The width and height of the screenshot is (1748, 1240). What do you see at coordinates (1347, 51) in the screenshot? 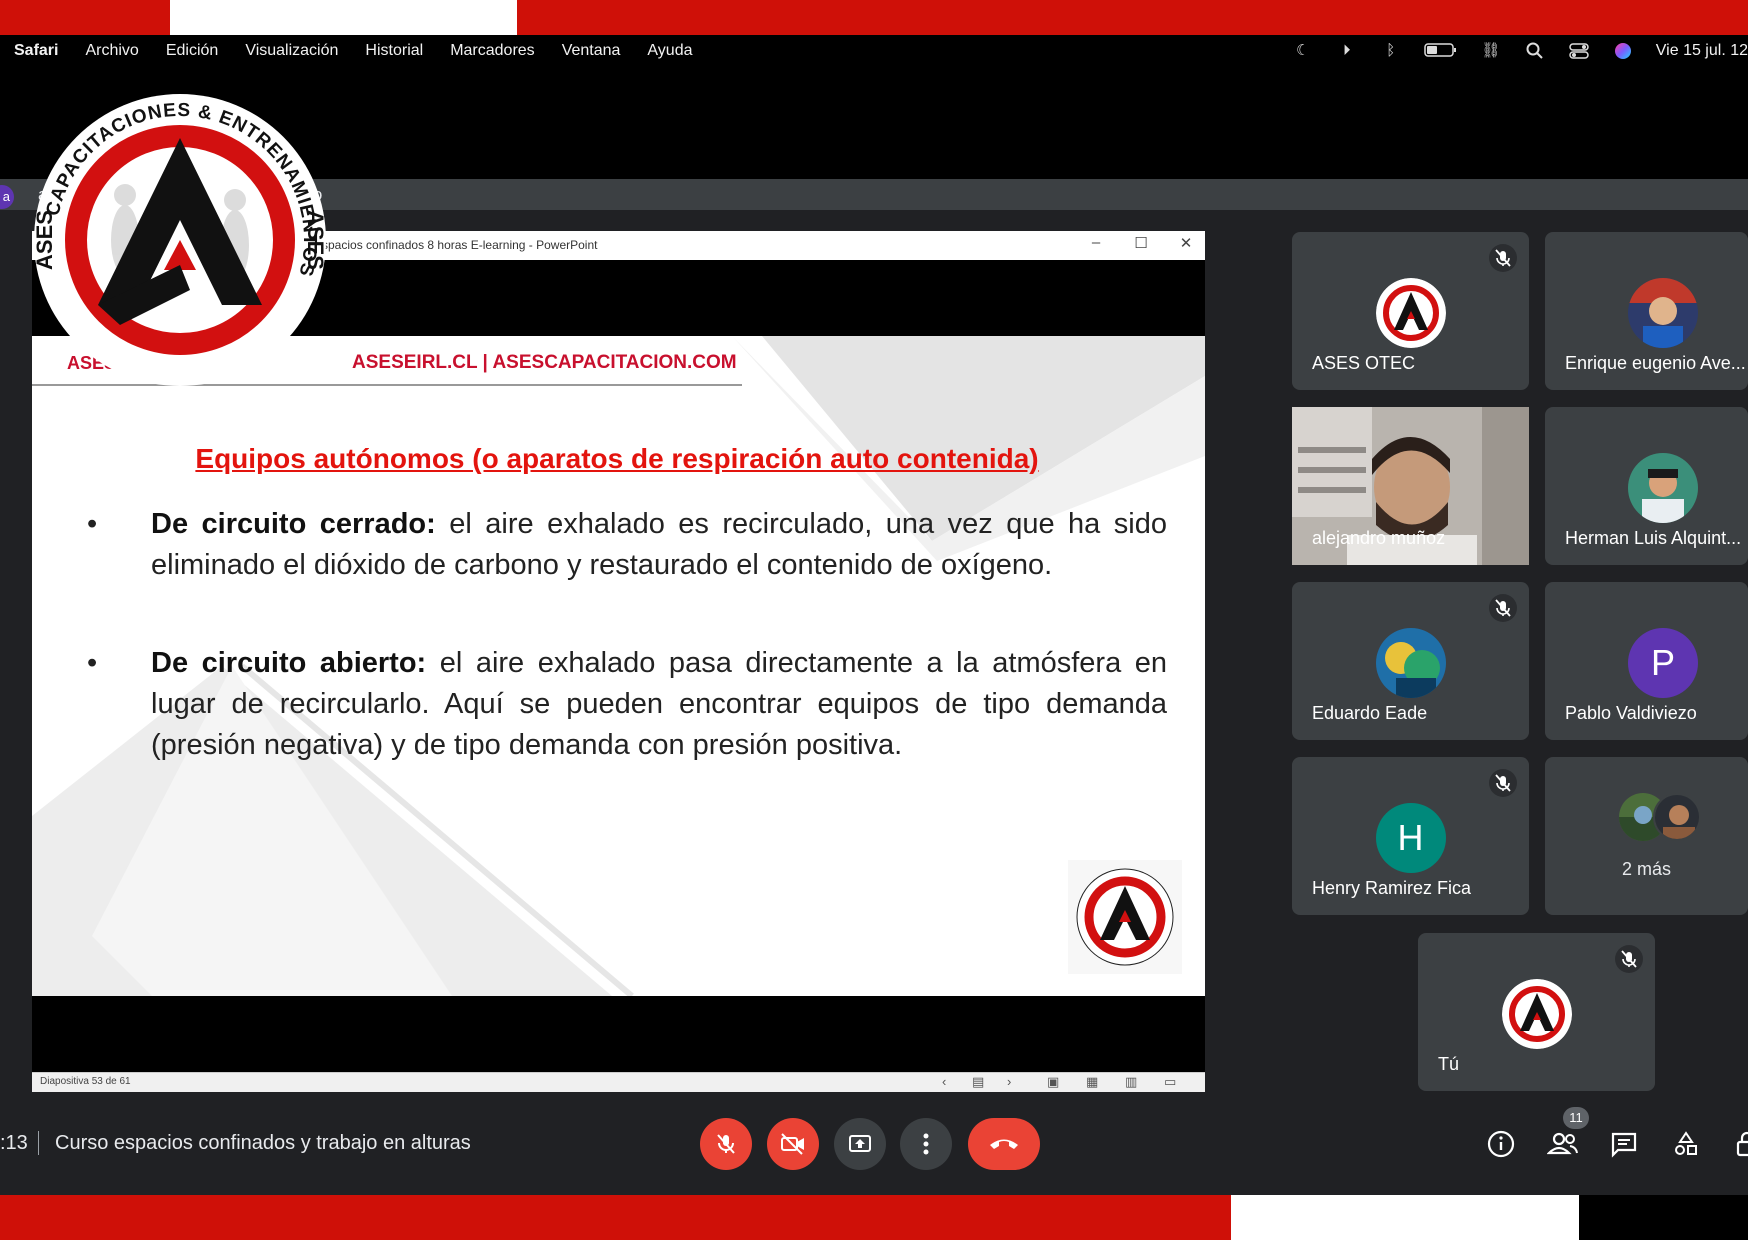
I see `play-icon: ⏵` at bounding box center [1347, 51].